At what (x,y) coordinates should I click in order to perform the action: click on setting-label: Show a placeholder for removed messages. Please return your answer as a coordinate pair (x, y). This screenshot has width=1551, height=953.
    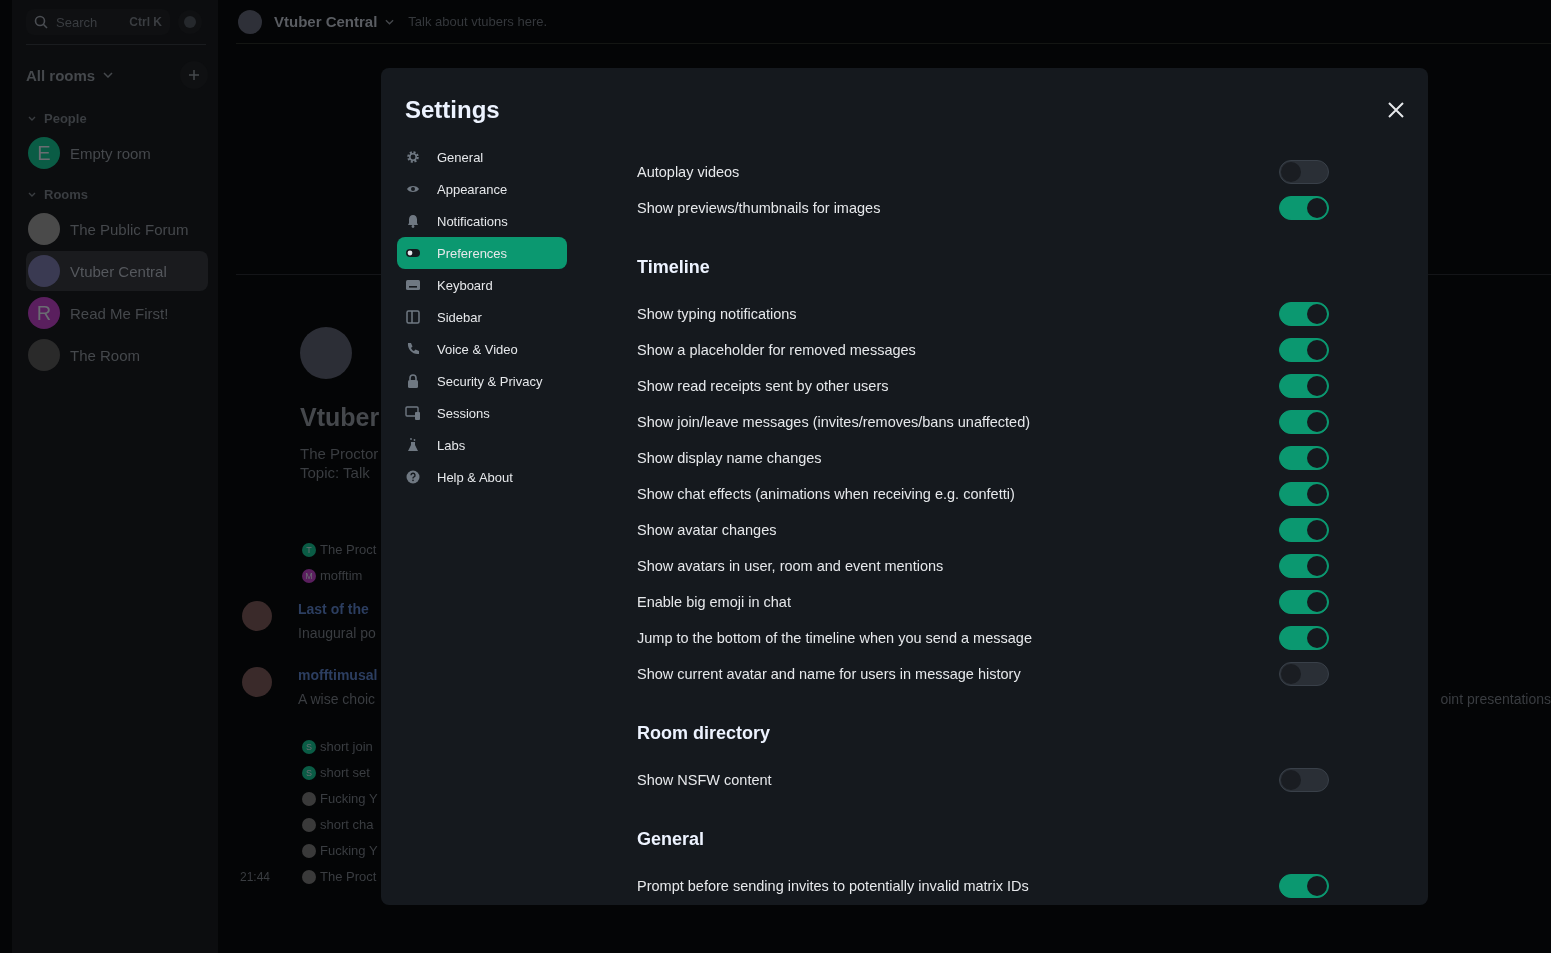
    Looking at the image, I should click on (776, 350).